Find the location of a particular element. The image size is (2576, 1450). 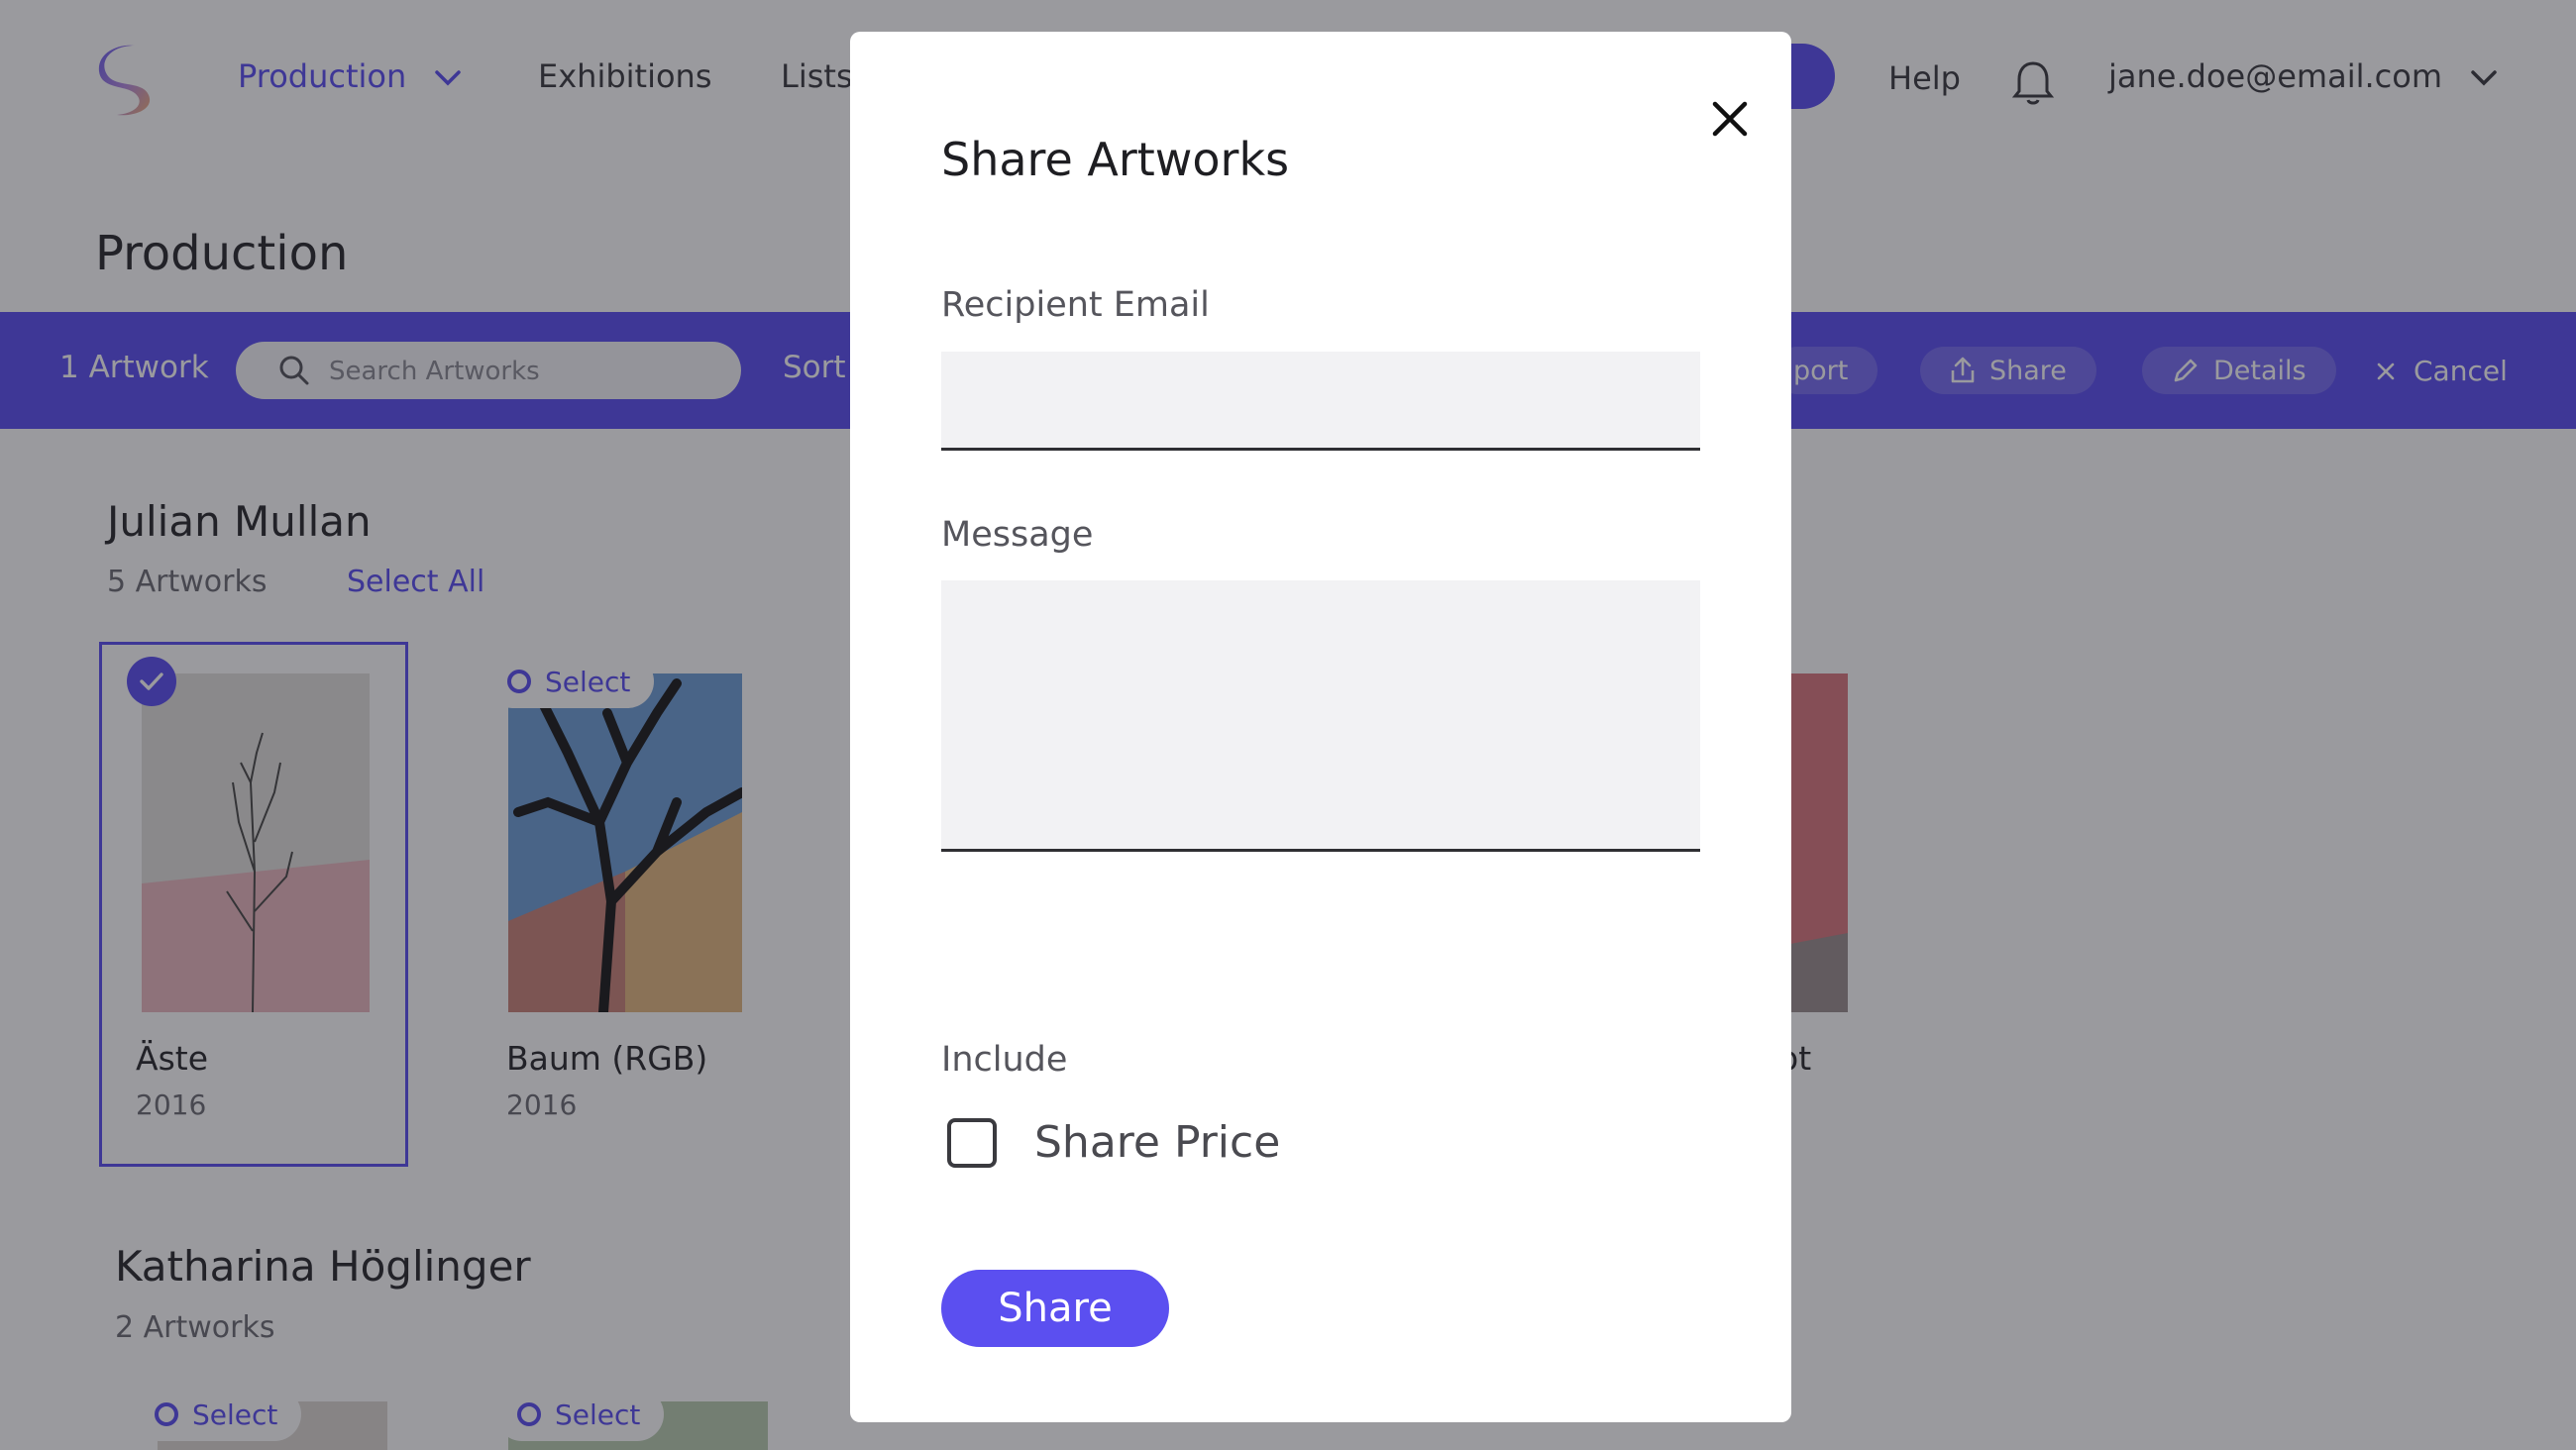

share-price-option: Share Price is located at coordinates (1113, 1143).